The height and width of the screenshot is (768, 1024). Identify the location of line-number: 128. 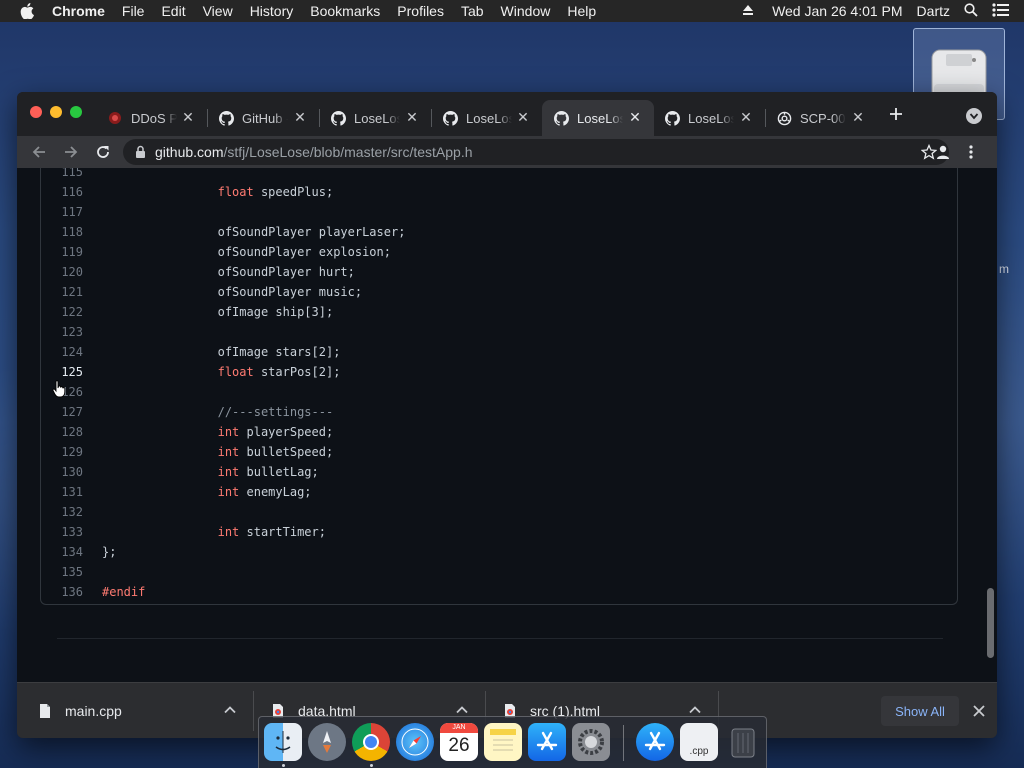
(62, 432).